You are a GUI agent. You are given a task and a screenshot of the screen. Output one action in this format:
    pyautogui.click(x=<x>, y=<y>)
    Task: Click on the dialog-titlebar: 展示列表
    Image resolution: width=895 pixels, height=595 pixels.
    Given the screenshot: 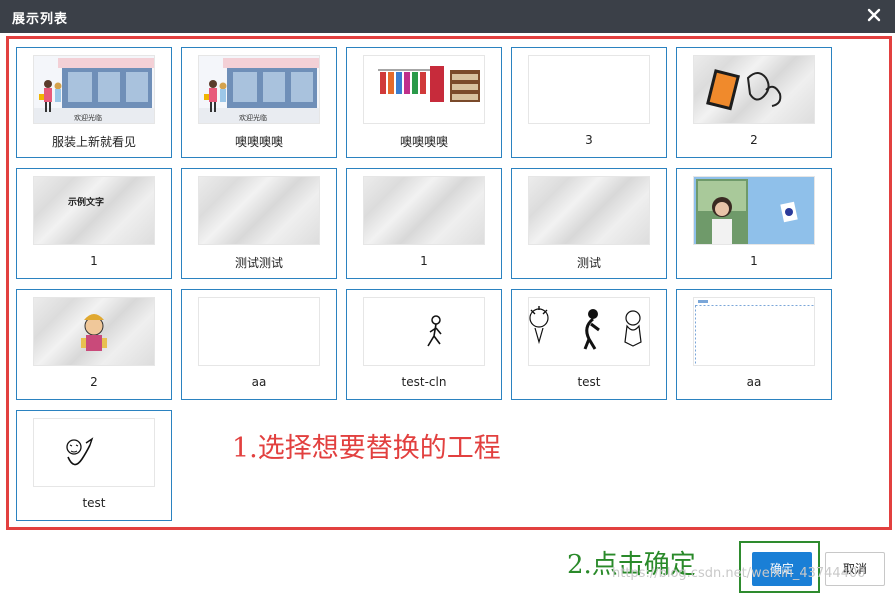 What is the action you would take?
    pyautogui.click(x=447, y=16)
    